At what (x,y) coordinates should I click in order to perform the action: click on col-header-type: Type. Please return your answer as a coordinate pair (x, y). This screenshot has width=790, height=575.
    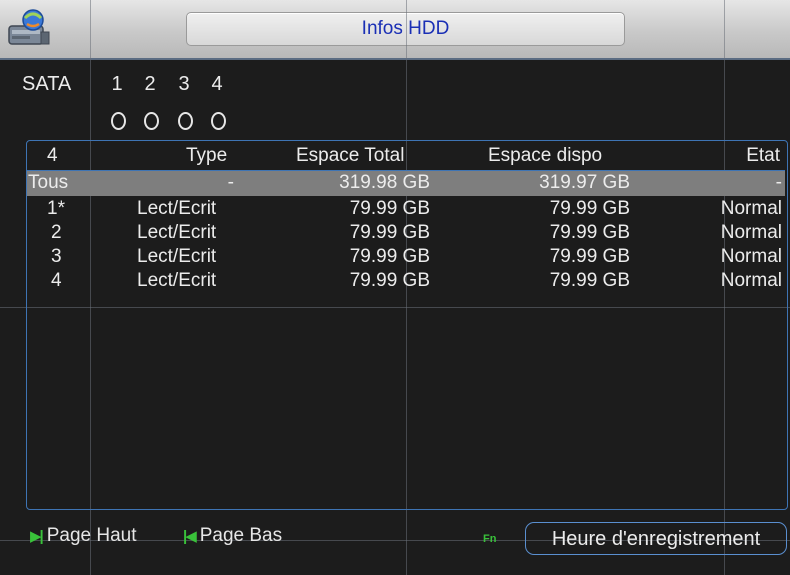
    Looking at the image, I should click on (207, 155).